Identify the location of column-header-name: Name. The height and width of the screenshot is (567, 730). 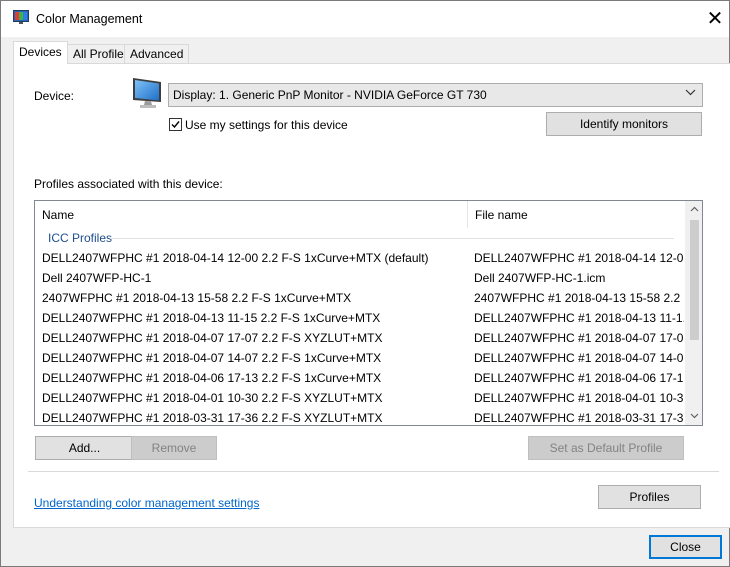
(251, 214).